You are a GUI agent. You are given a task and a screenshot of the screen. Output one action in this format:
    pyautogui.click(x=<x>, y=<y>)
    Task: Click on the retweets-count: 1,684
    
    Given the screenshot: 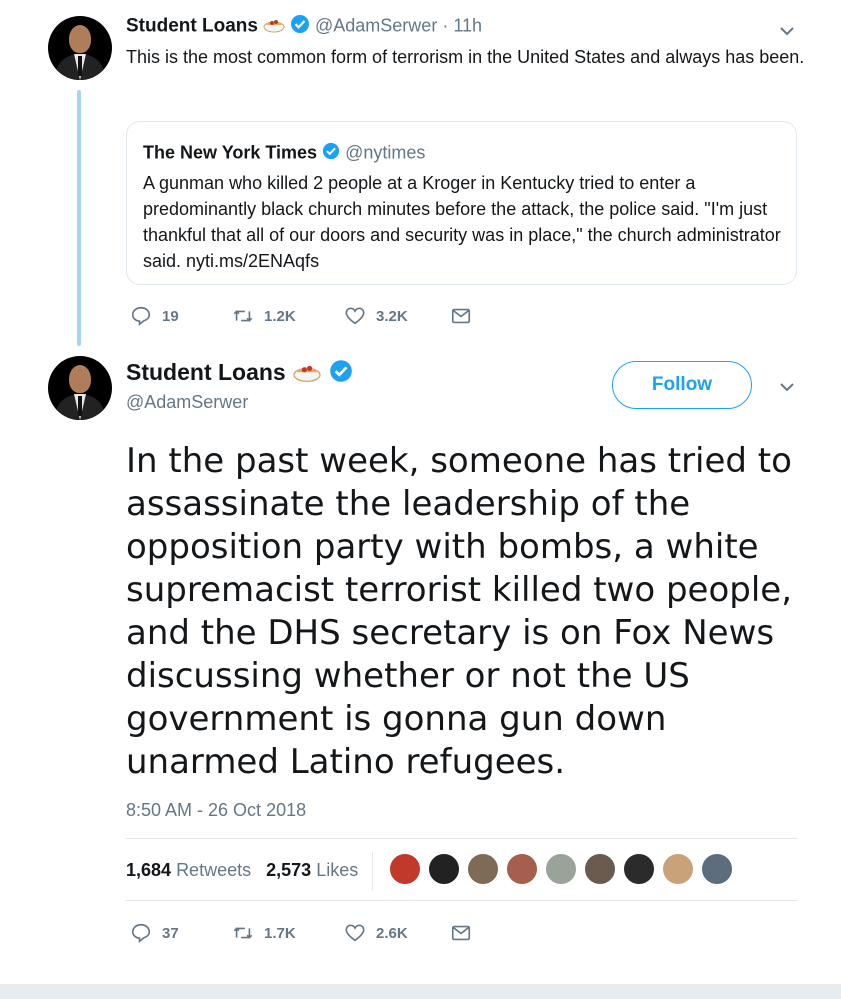 What is the action you would take?
    pyautogui.click(x=149, y=870)
    